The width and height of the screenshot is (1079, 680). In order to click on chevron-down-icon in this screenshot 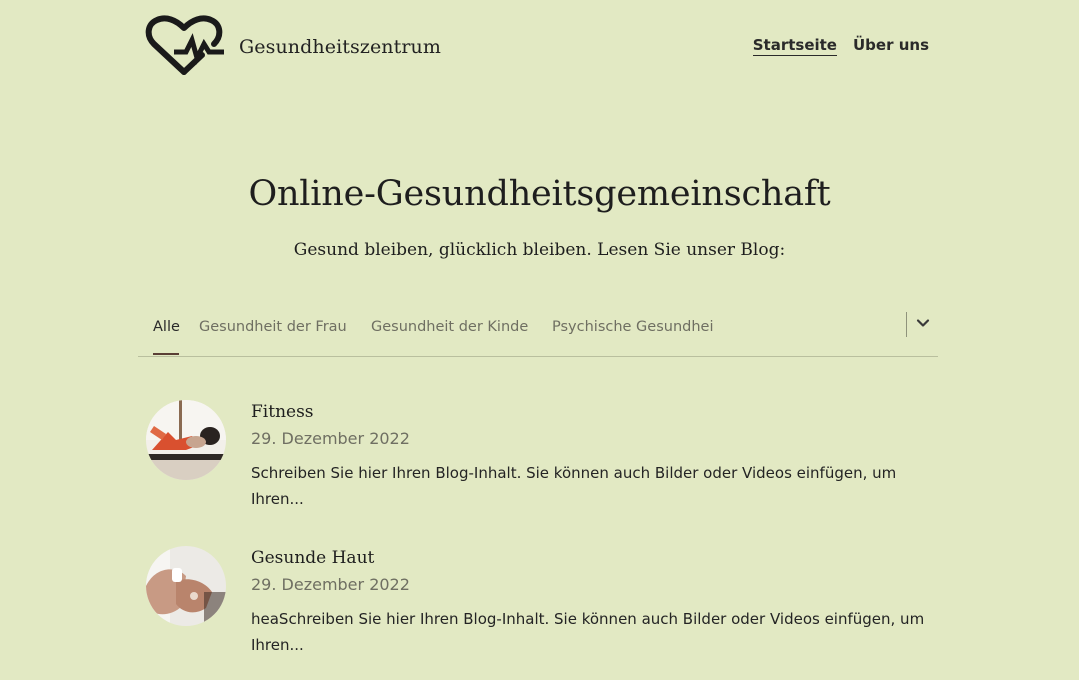, I will do `click(923, 323)`.